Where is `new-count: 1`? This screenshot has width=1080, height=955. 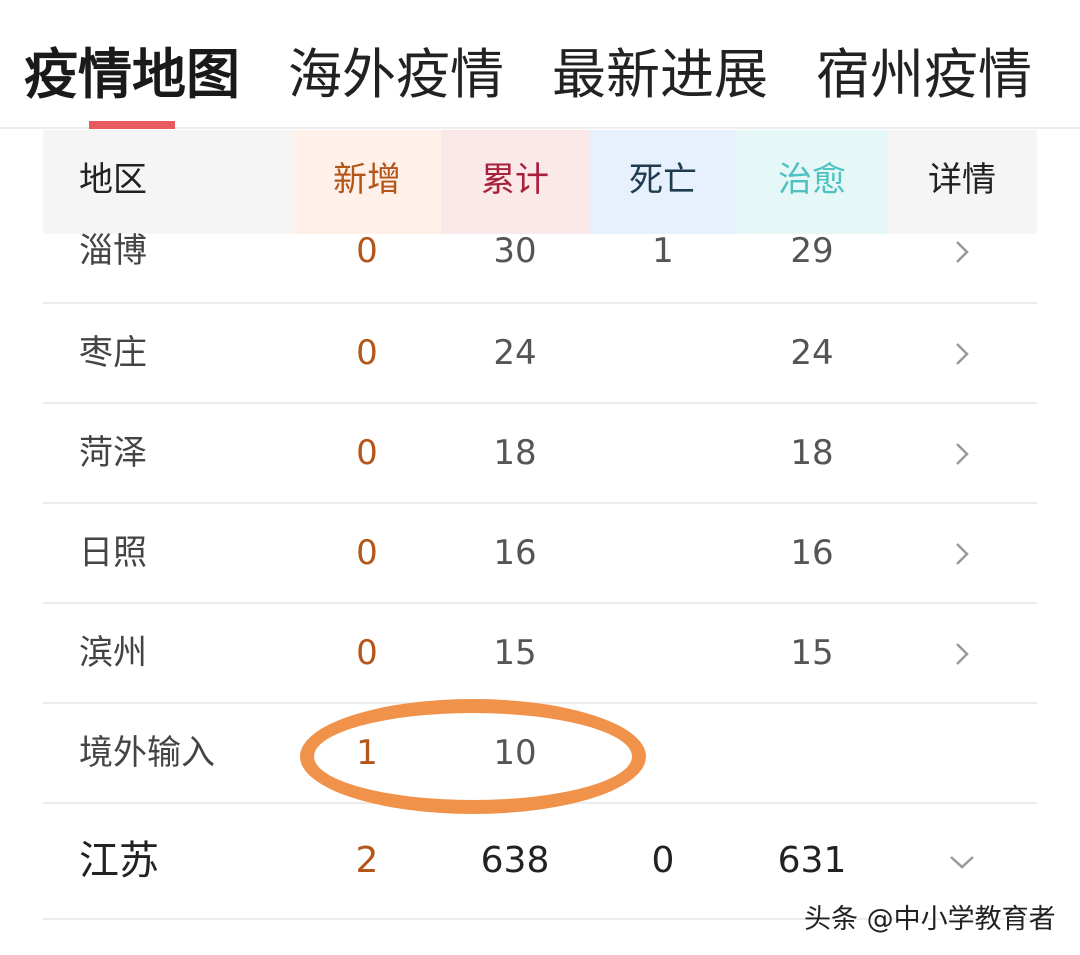
new-count: 1 is located at coordinates (367, 753).